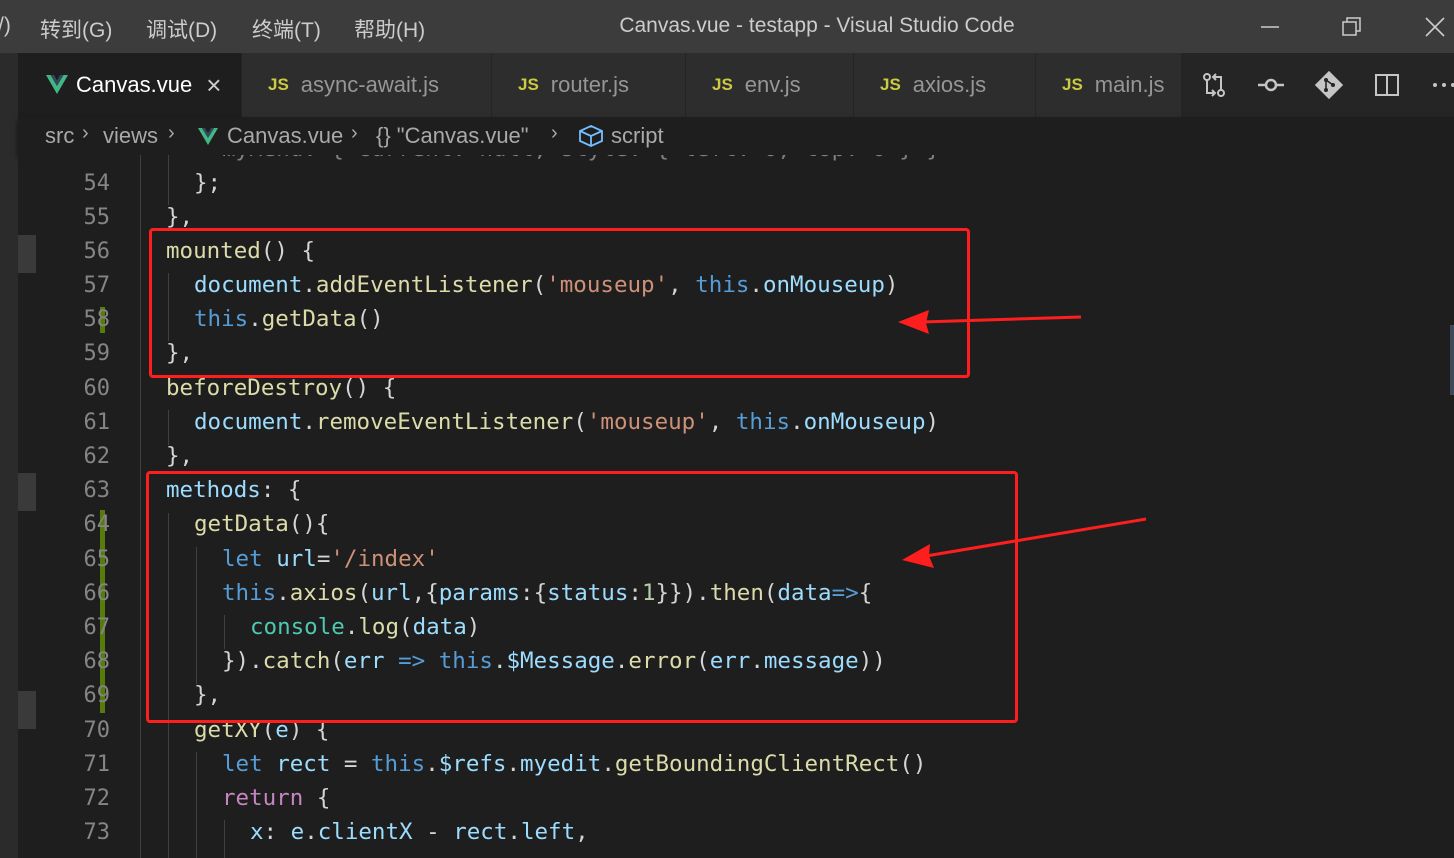  I want to click on close-tab-icon: ×, so click(213, 85).